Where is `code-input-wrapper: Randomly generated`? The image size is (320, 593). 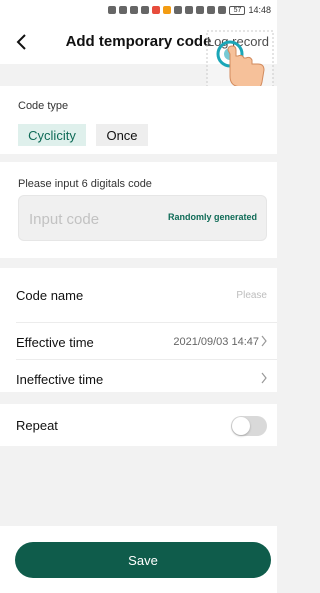 code-input-wrapper: Randomly generated is located at coordinates (142, 218).